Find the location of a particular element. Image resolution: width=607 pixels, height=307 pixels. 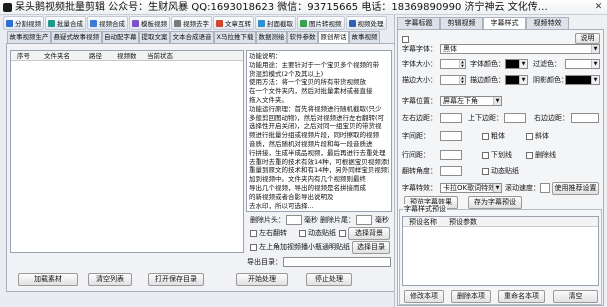

help-line: 导出几个视频，导出的视频是名拼接而成 is located at coordinates (307, 187).